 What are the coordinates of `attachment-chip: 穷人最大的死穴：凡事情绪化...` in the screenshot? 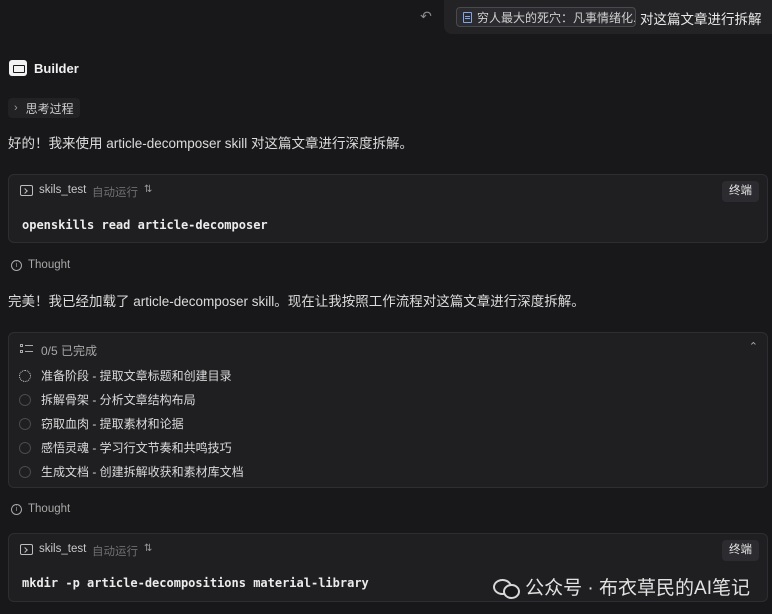 It's located at (546, 17).